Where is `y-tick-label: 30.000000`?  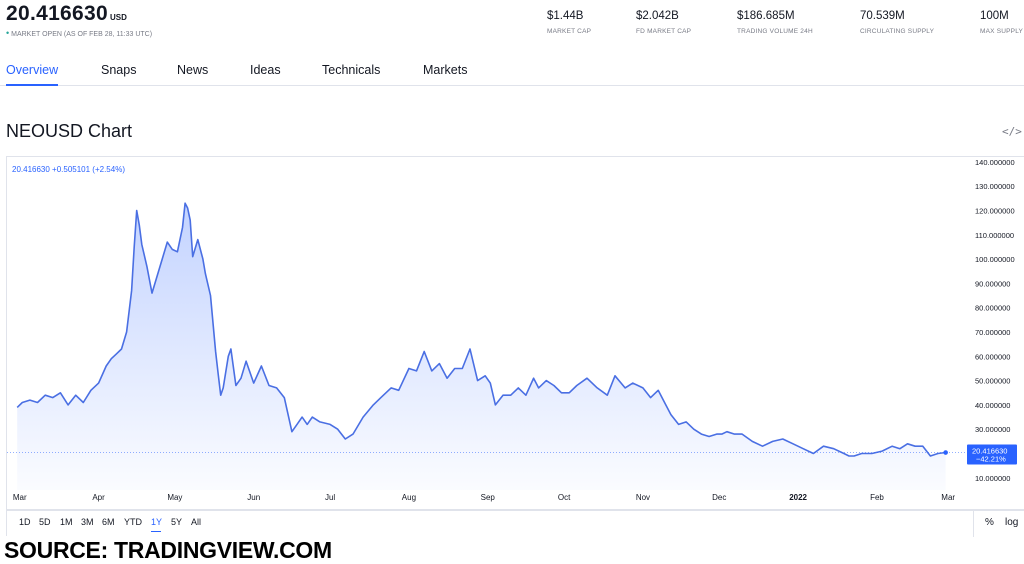
y-tick-label: 30.000000 is located at coordinates (992, 429).